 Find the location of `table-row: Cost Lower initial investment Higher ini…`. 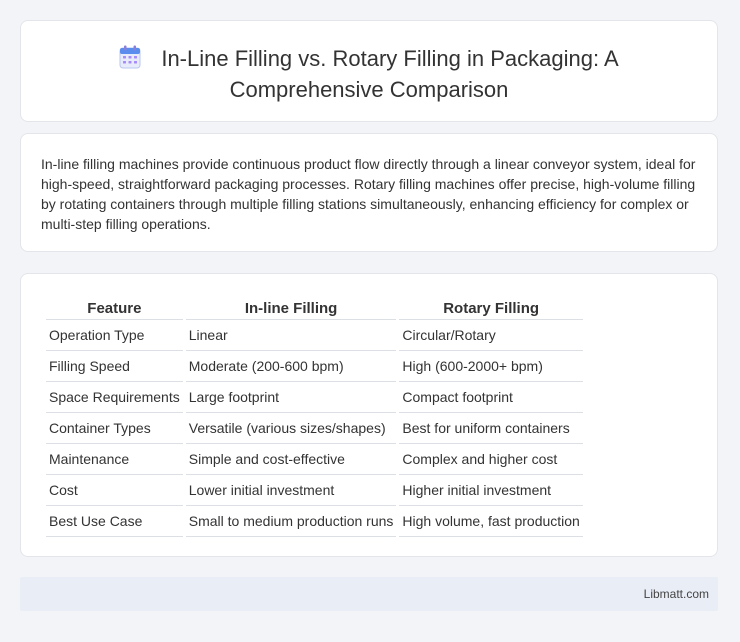

table-row: Cost Lower initial investment Higher ini… is located at coordinates (314, 490).